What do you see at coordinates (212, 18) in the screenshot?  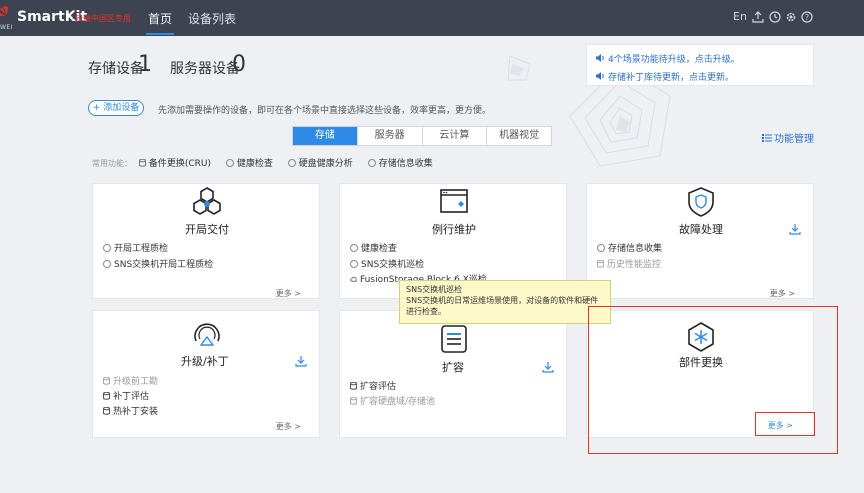 I see `nav-device-list: 设备列表` at bounding box center [212, 18].